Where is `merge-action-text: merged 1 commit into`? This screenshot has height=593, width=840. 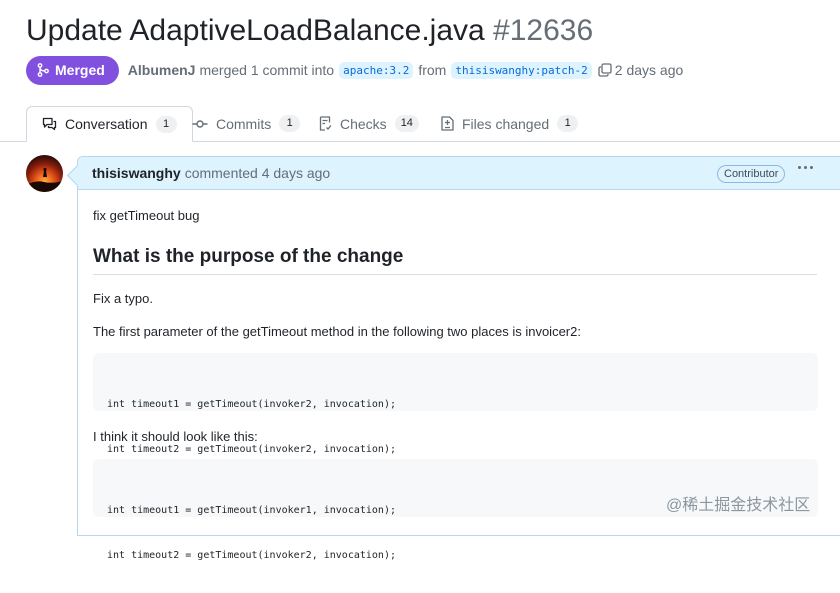
merge-action-text: merged 1 commit into is located at coordinates (267, 70).